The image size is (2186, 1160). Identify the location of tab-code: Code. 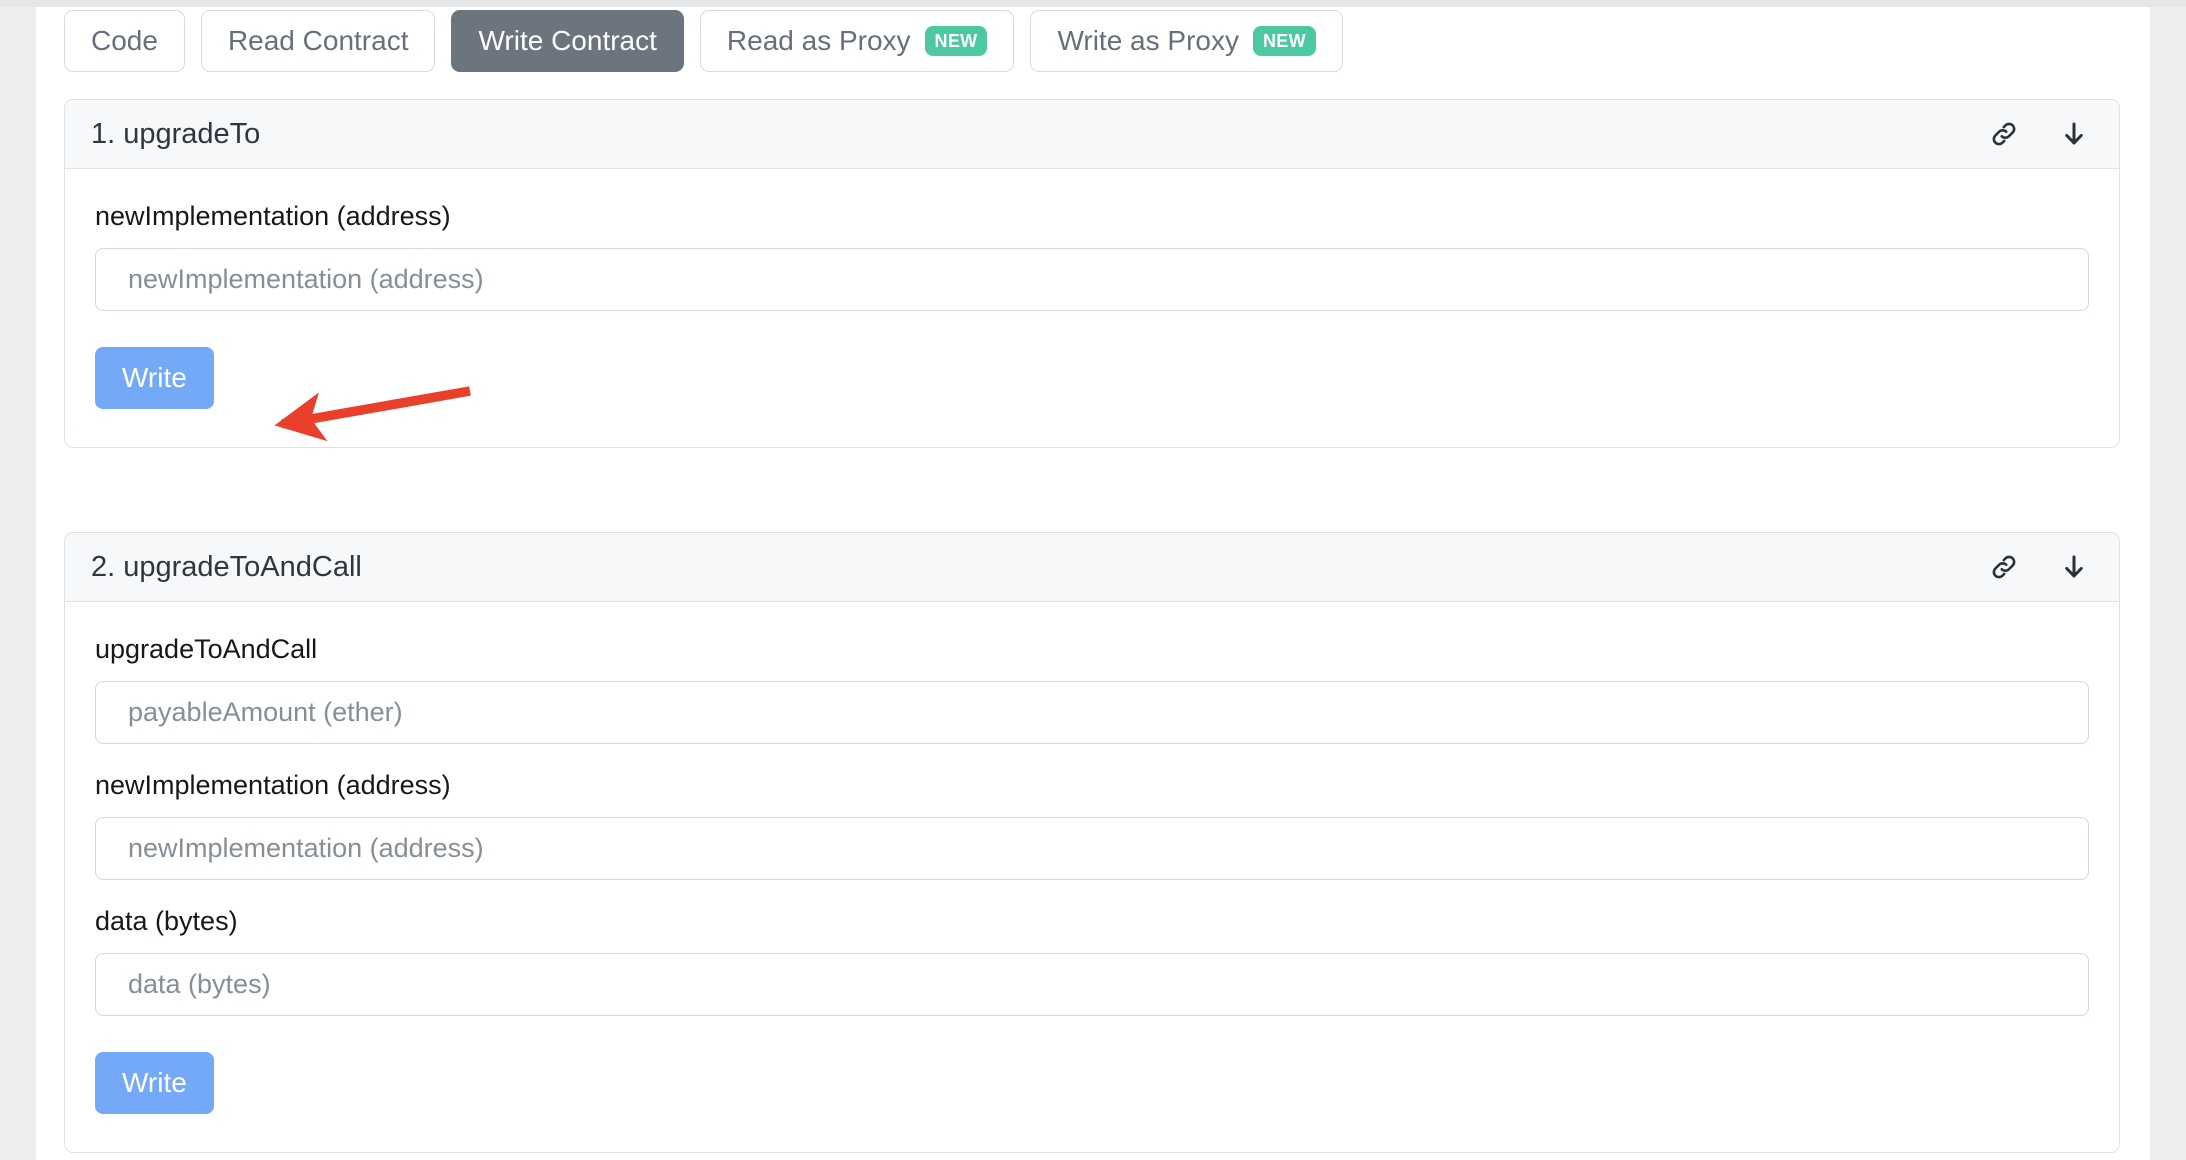
(124, 41).